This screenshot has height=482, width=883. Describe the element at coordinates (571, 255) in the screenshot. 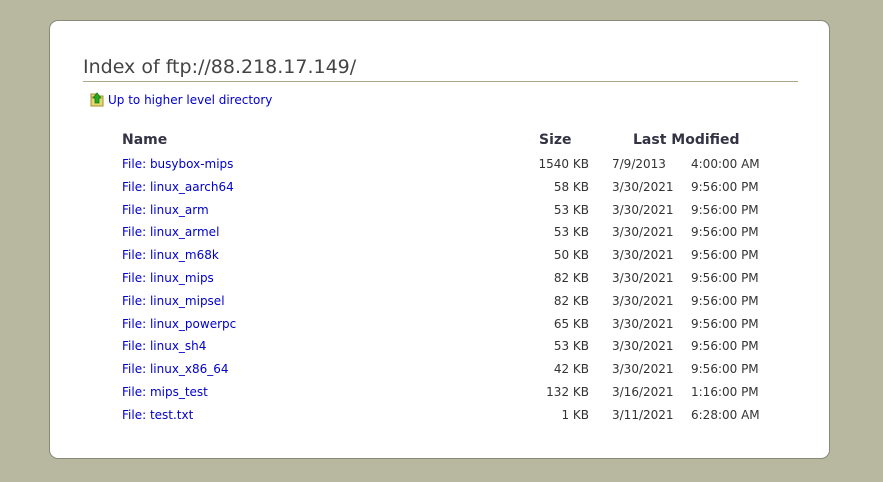

I see `file-size: 50 KB` at that location.